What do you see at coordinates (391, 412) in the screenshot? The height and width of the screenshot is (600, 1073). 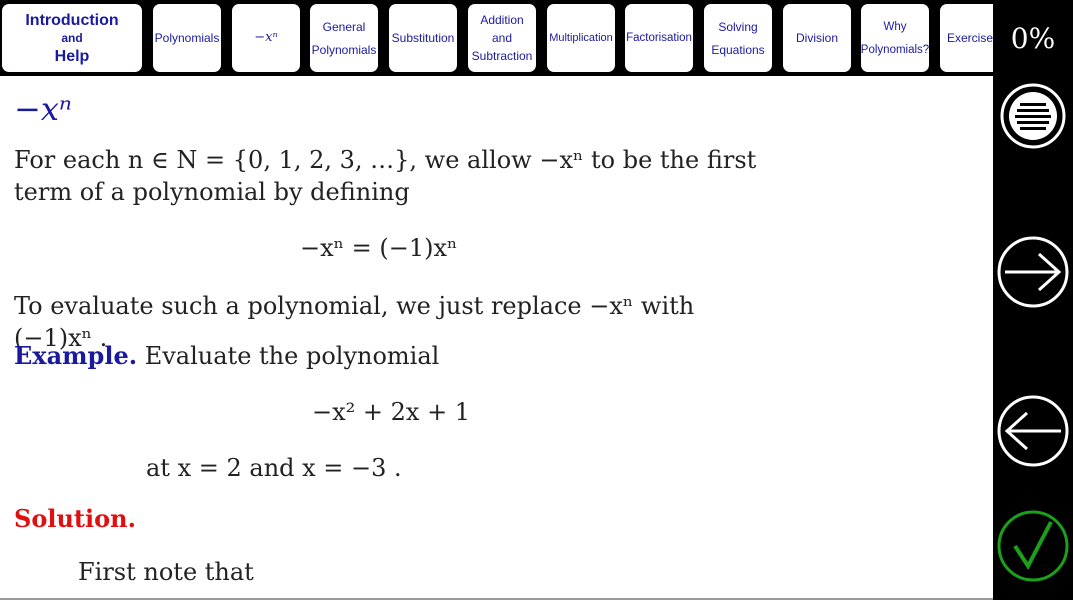 I see `polynomial-expression: −x² + 2x + 1` at bounding box center [391, 412].